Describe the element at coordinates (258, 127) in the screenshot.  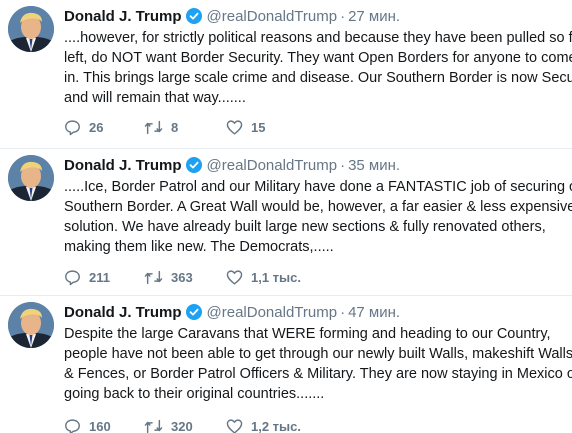
I see `like-count: 15` at that location.